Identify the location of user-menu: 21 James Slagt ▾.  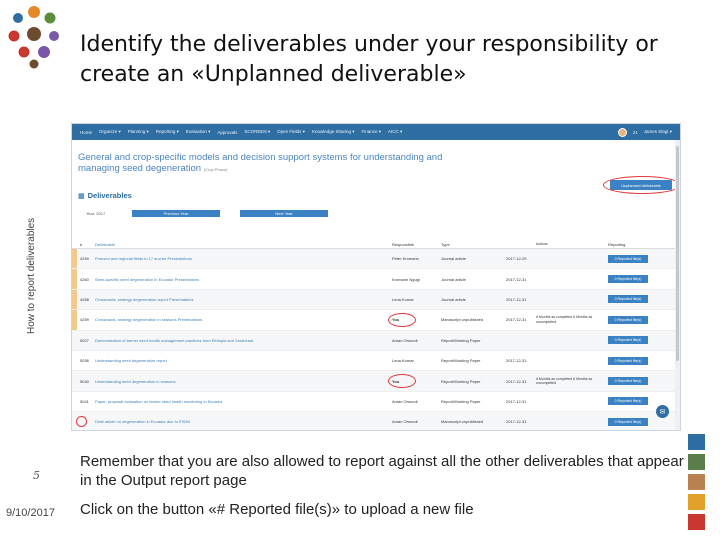
(644, 132).